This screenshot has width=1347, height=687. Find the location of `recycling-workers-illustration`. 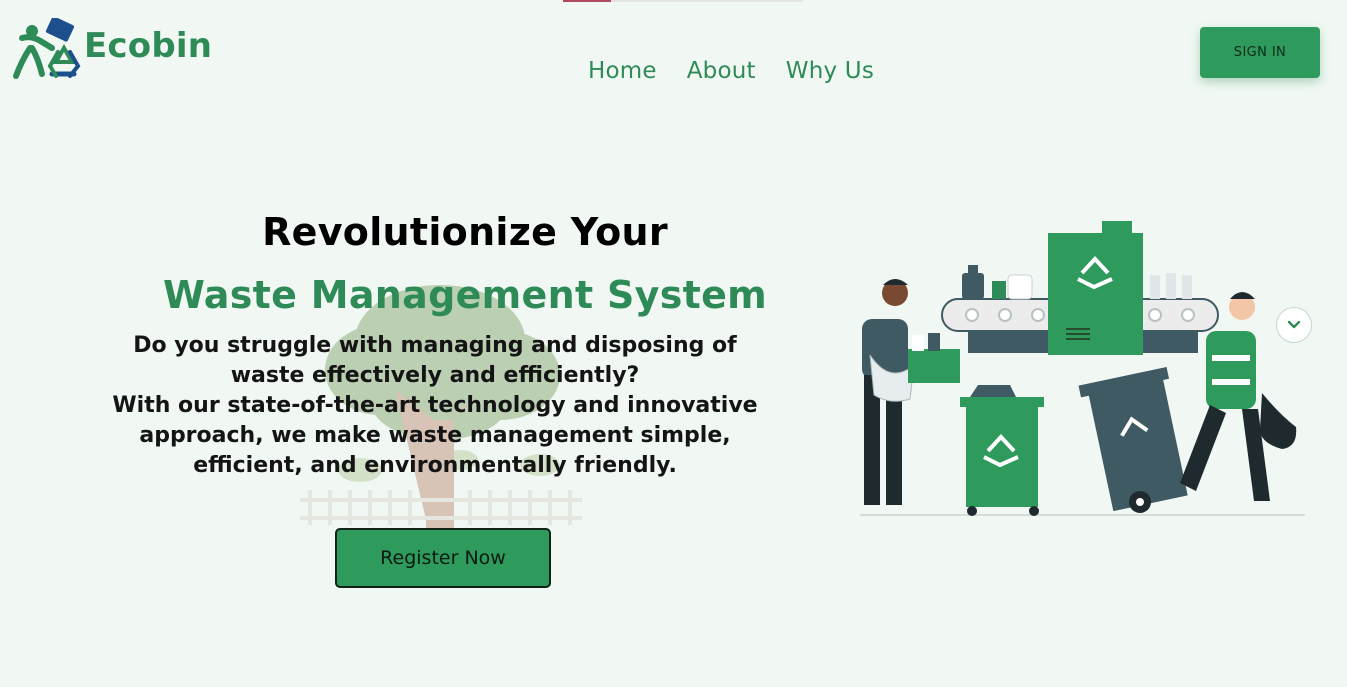

recycling-workers-illustration is located at coordinates (1082, 368).